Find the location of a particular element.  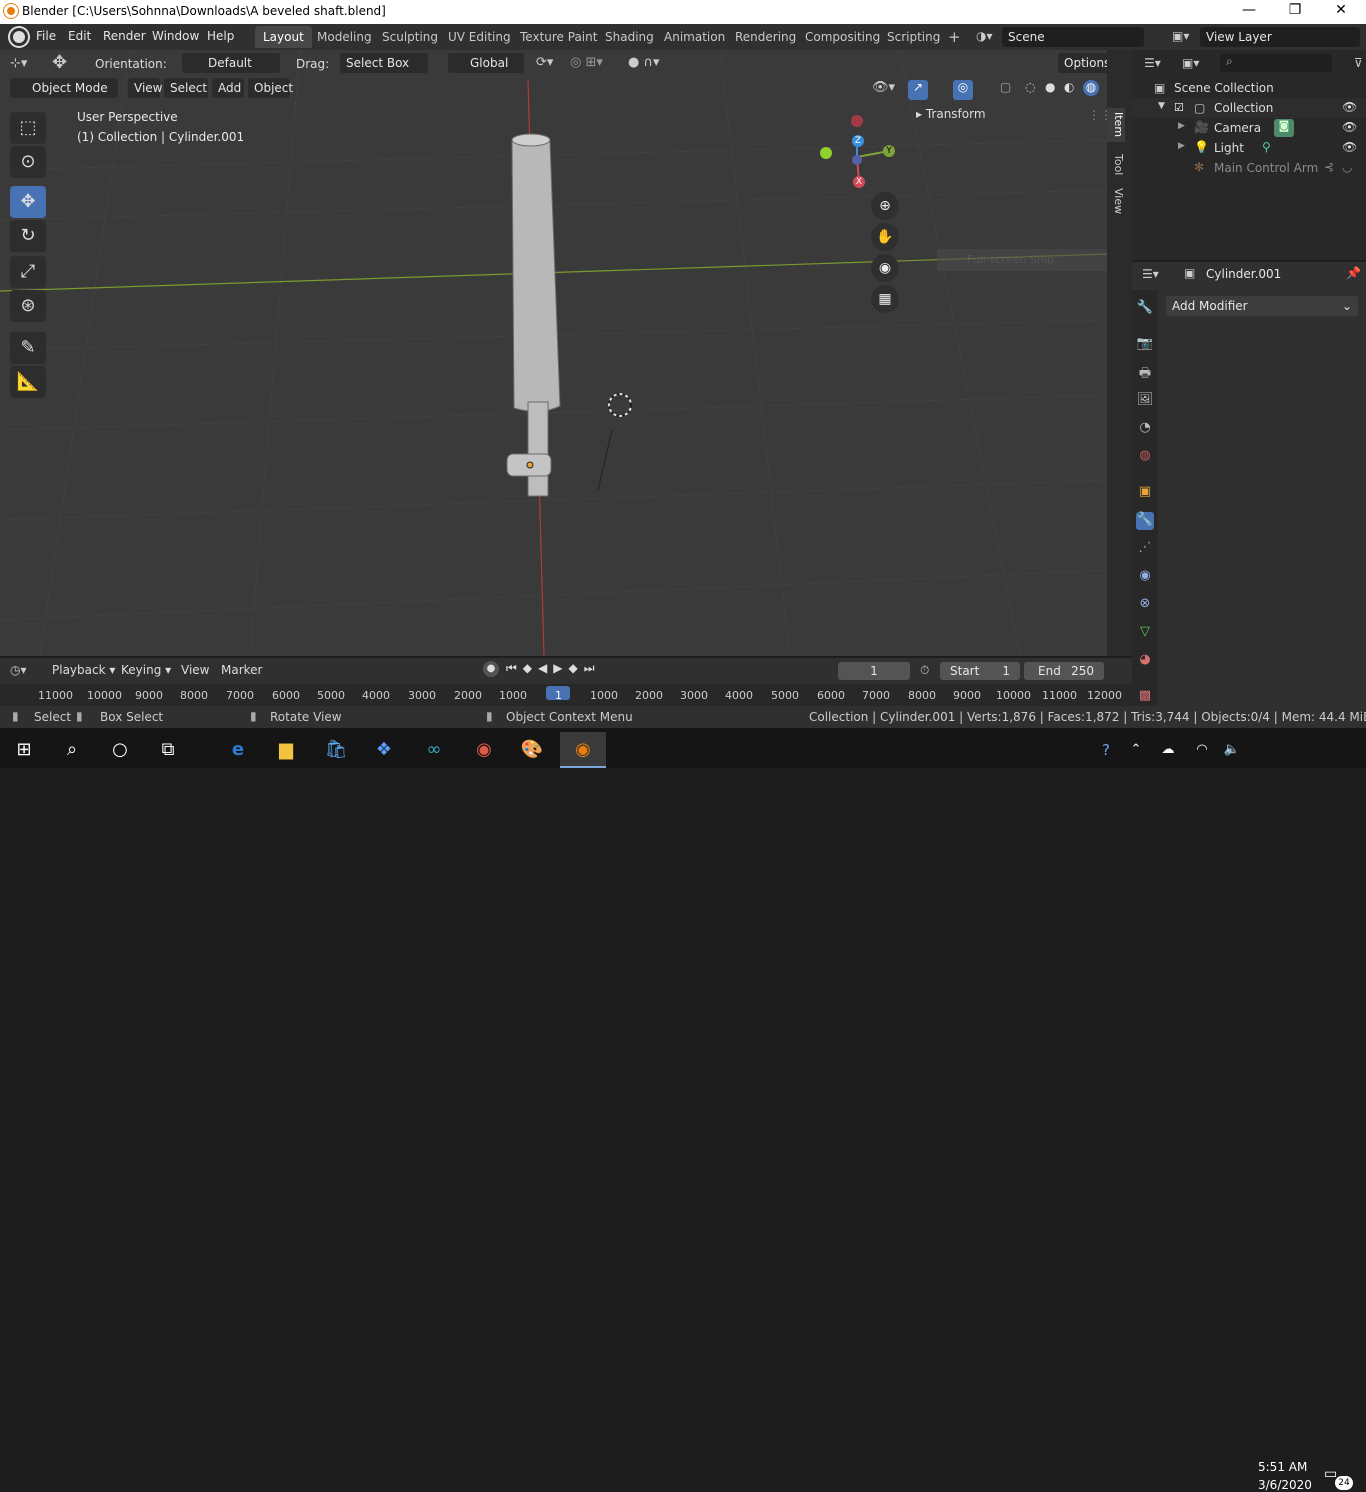

physics-properties-icon: ◉ is located at coordinates (1145, 577).